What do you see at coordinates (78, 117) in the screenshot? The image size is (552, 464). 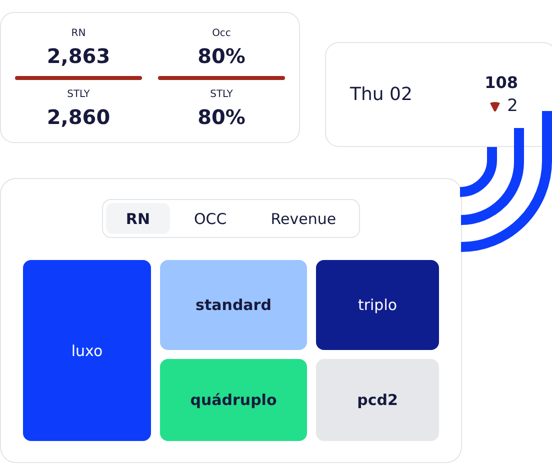 I see `metric-value: 2,860` at bounding box center [78, 117].